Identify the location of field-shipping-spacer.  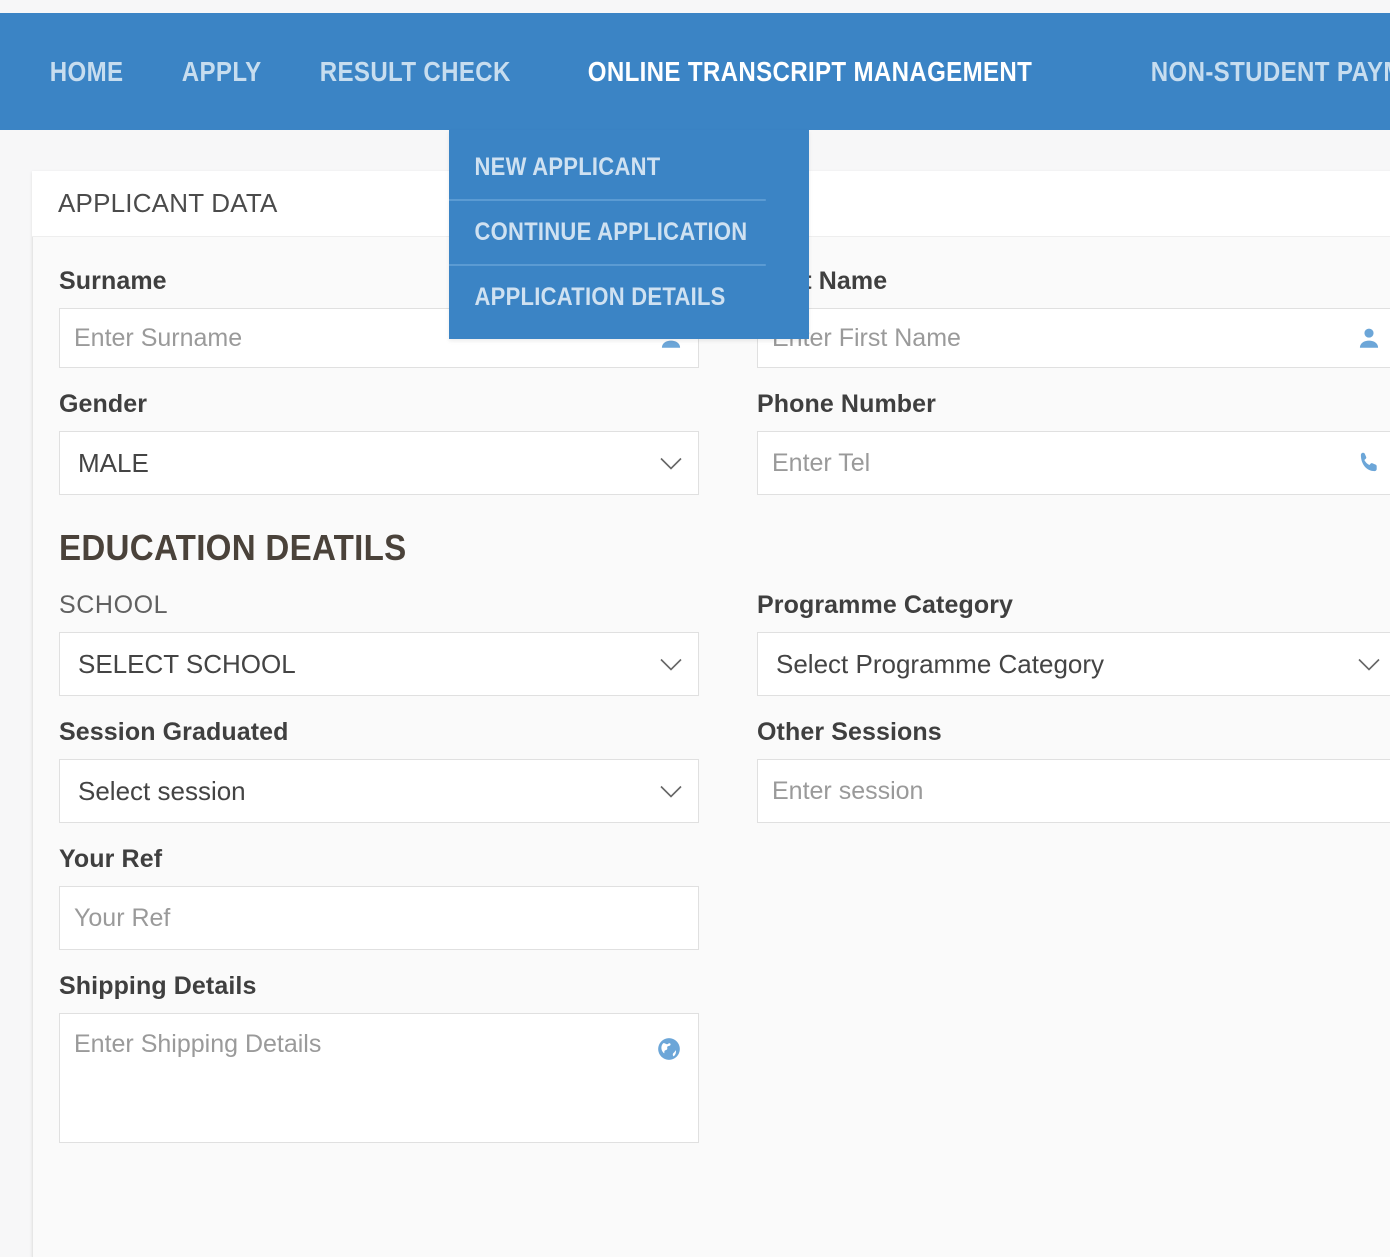
(1073, 1057).